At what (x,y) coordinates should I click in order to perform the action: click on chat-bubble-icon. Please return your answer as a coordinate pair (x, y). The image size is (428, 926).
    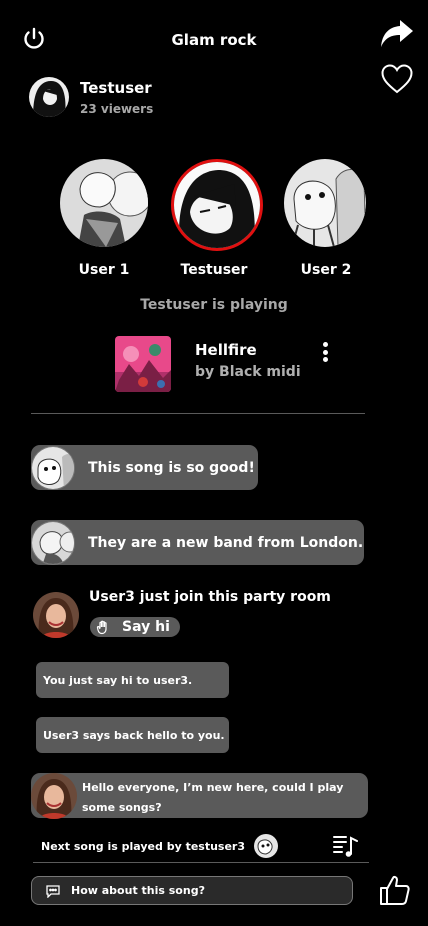
    Looking at the image, I should click on (53, 891).